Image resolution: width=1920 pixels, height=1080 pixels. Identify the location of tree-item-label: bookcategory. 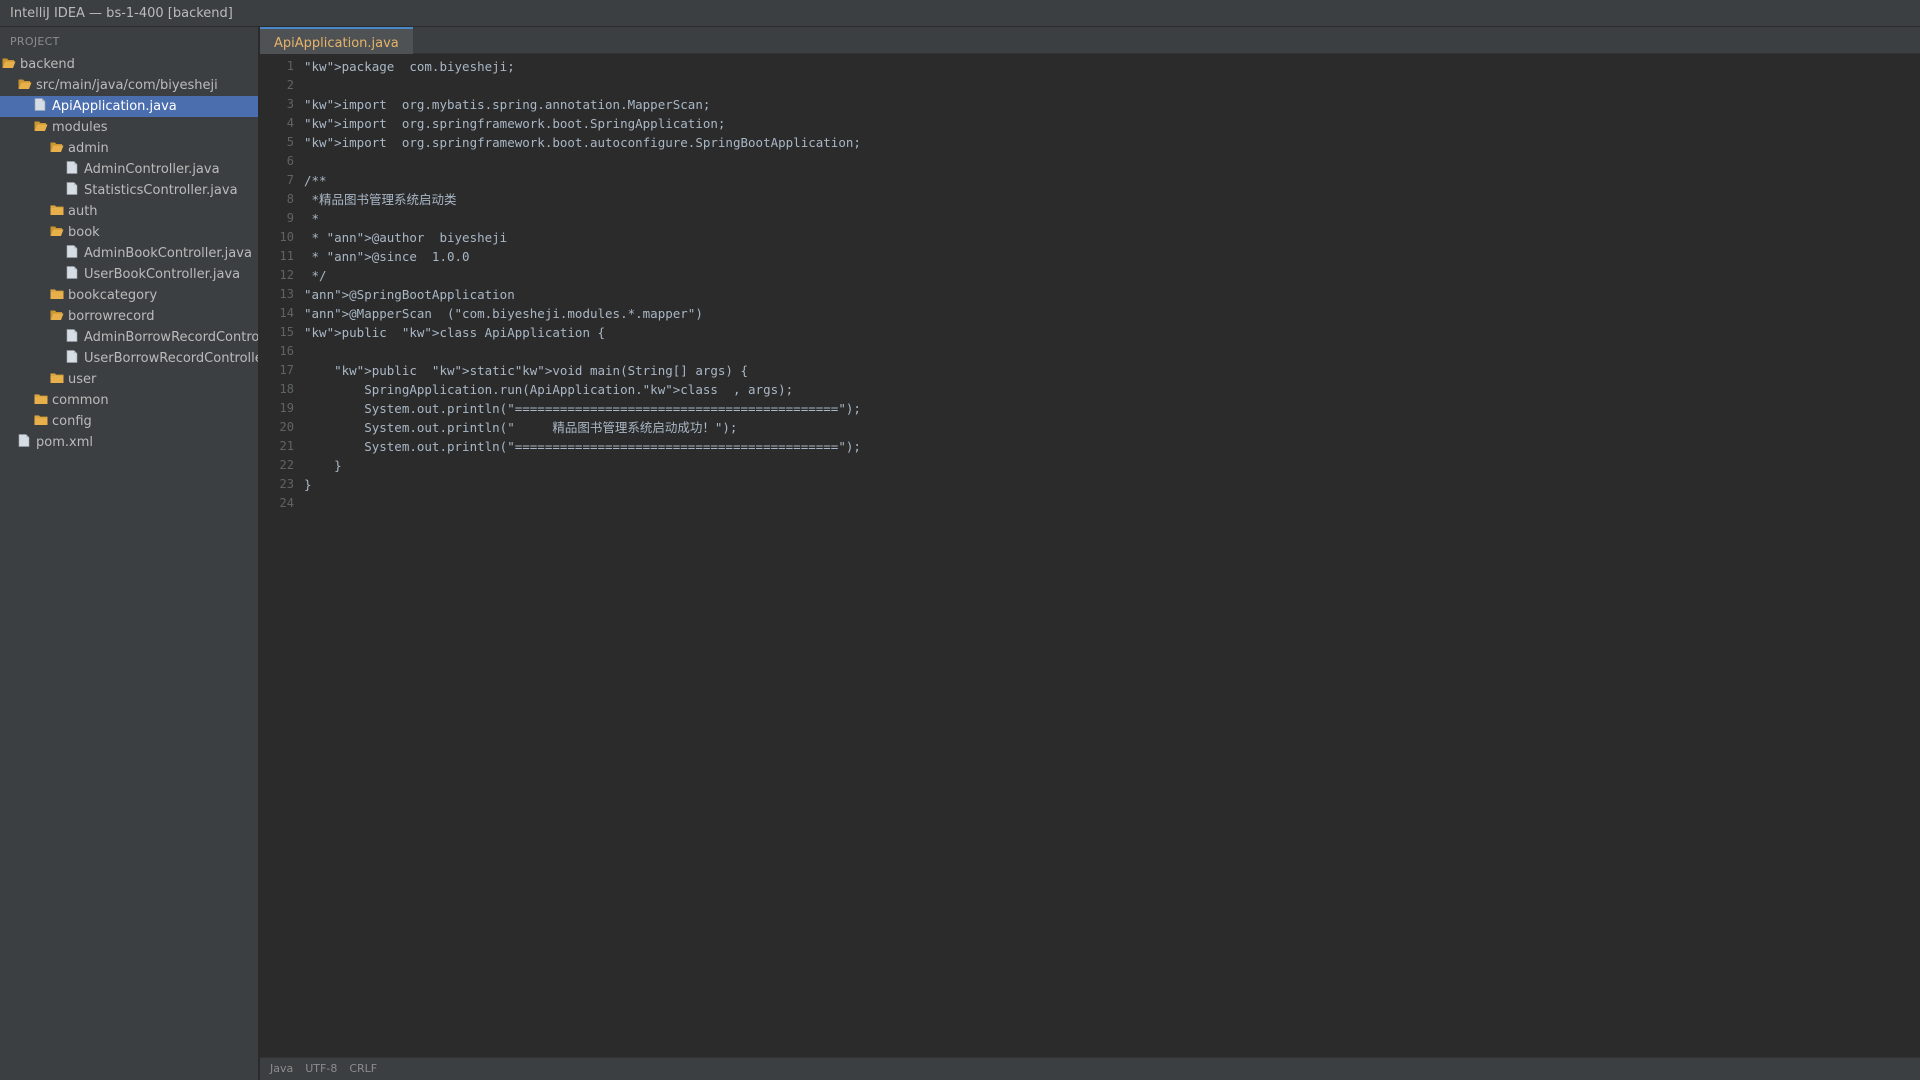
(113, 295).